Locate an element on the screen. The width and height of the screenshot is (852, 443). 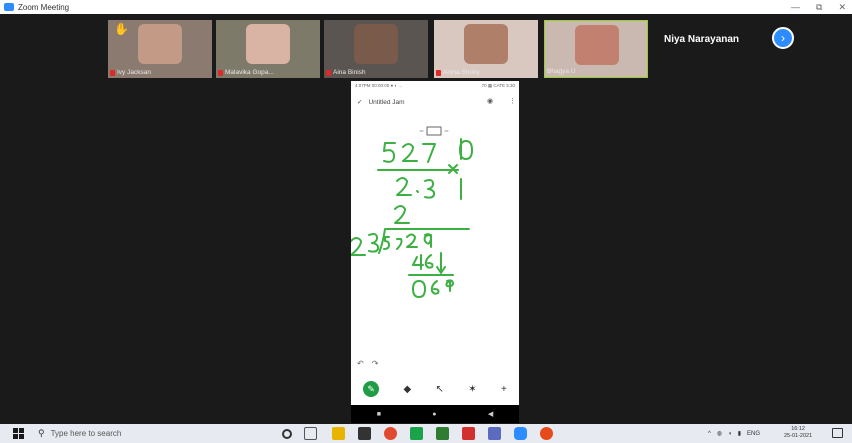
redo-icon: ↷ is located at coordinates (375, 363).